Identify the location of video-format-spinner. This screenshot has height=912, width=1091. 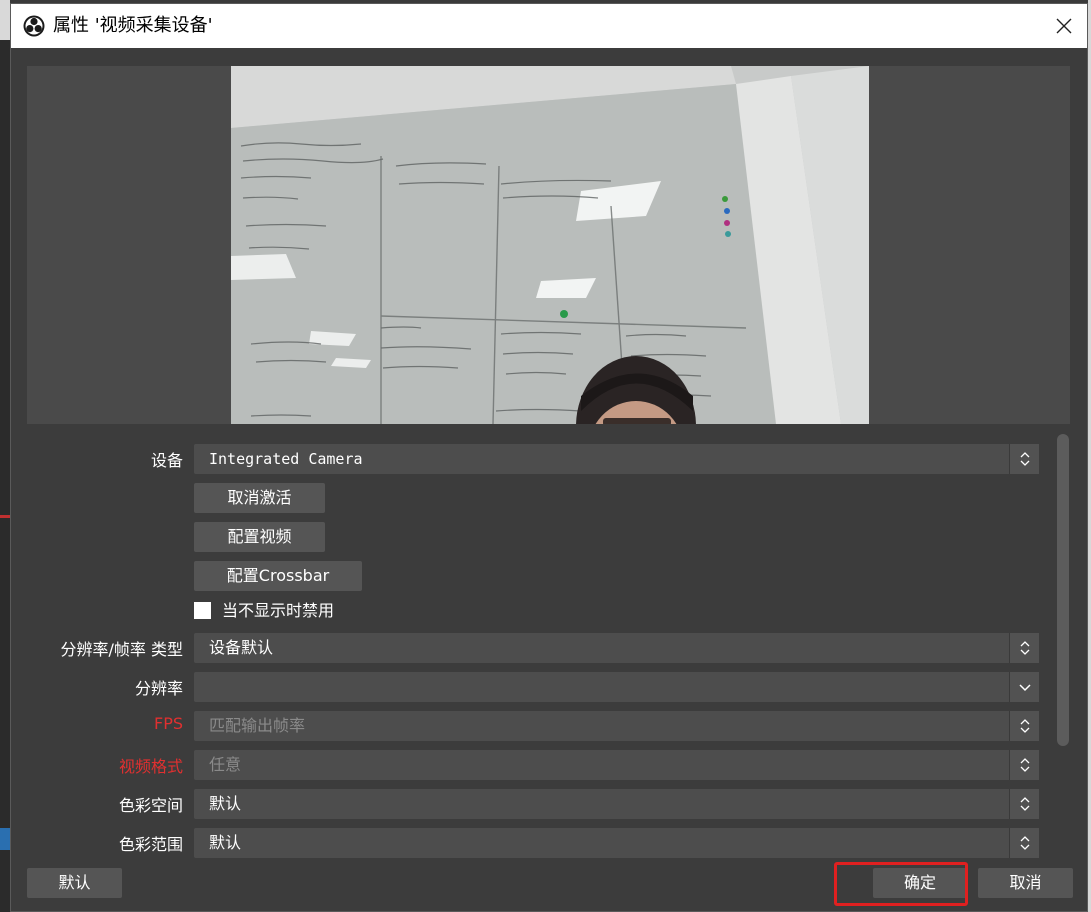
(1024, 765).